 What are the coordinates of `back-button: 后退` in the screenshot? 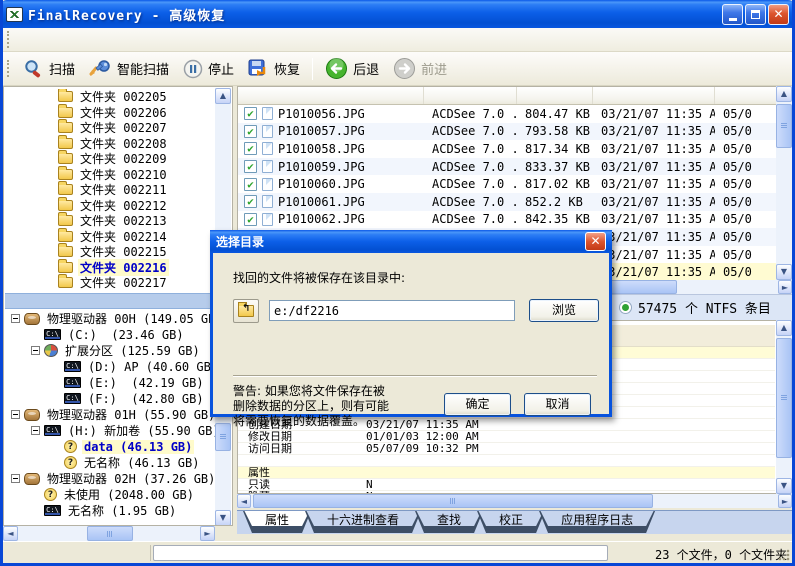 It's located at (352, 68).